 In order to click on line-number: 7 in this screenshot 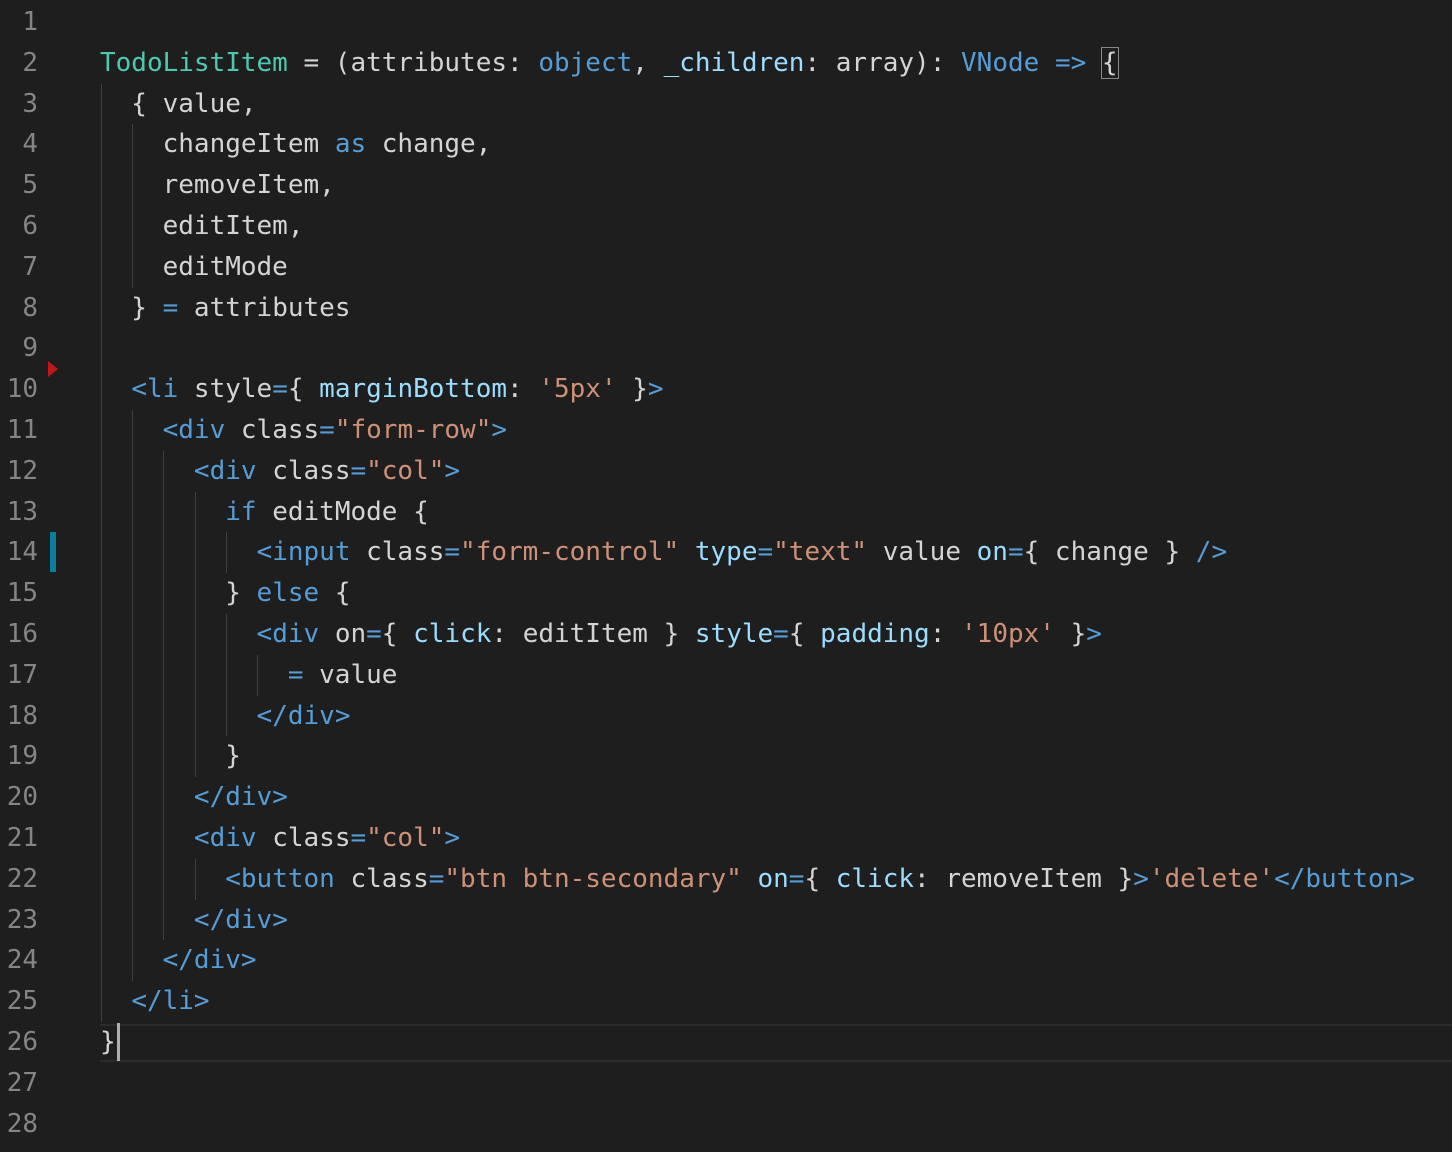, I will do `click(30, 266)`.